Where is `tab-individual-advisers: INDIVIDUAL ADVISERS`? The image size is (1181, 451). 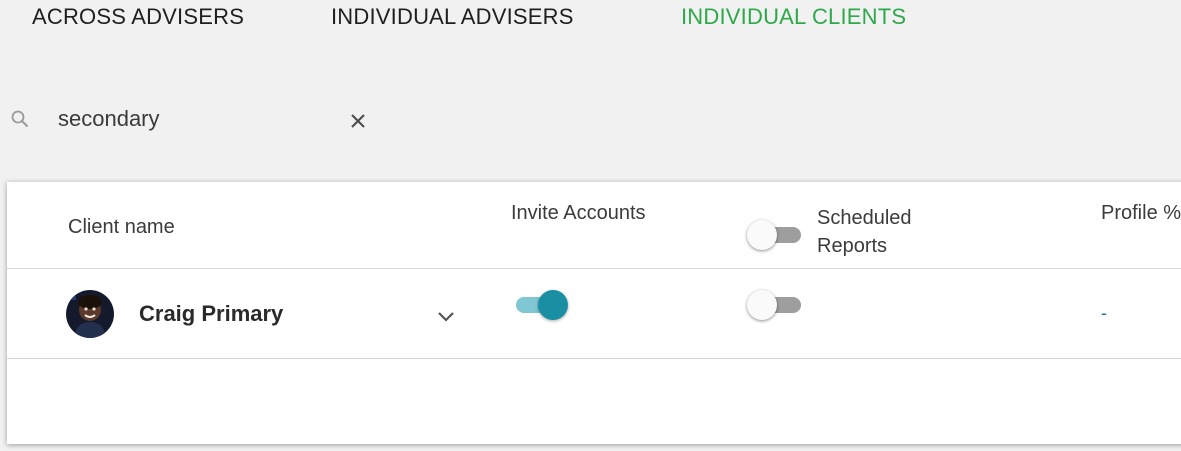
tab-individual-advisers: INDIVIDUAL ADVISERS is located at coordinates (452, 17).